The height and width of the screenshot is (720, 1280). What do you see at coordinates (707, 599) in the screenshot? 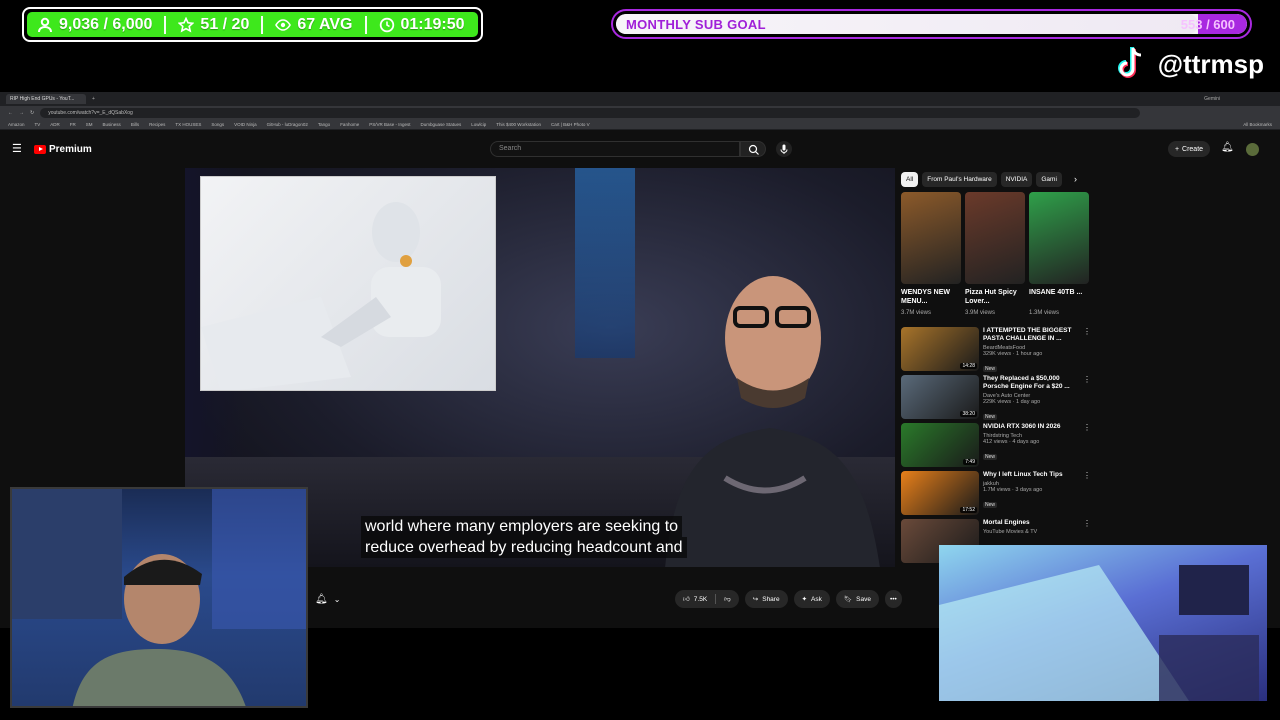
I see `like-button: 👍︎ 7.5K 👎︎` at bounding box center [707, 599].